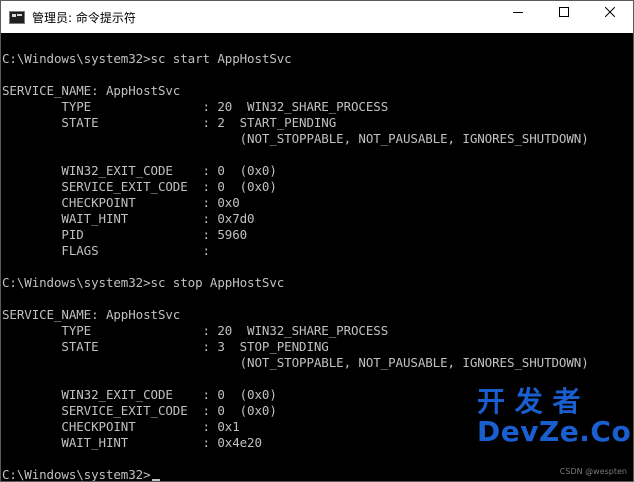  What do you see at coordinates (317, 17) in the screenshot?
I see `title-bar: 管理员: 命令提示符` at bounding box center [317, 17].